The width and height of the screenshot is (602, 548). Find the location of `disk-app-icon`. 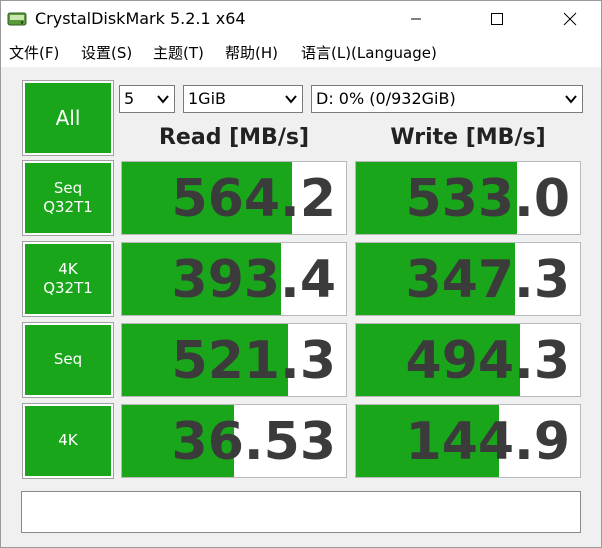

disk-app-icon is located at coordinates (17, 19).